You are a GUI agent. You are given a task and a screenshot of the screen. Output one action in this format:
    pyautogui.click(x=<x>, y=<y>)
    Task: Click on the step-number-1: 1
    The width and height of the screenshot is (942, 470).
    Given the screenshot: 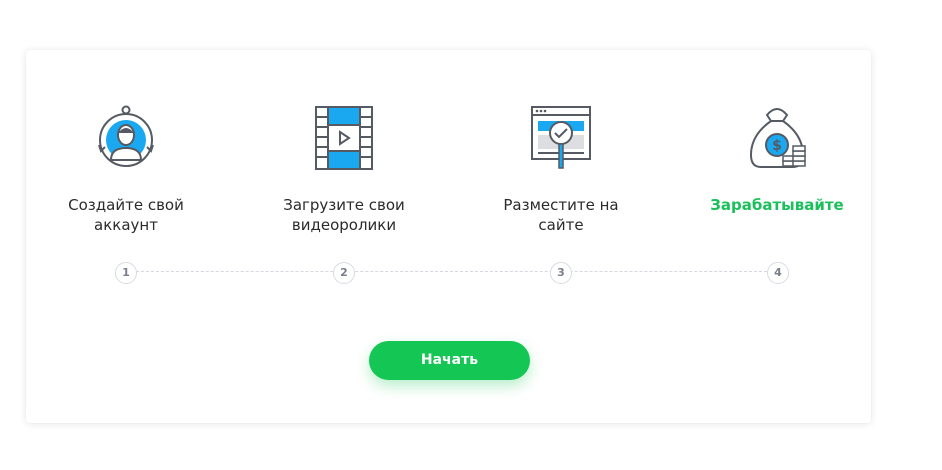 What is the action you would take?
    pyautogui.click(x=126, y=273)
    